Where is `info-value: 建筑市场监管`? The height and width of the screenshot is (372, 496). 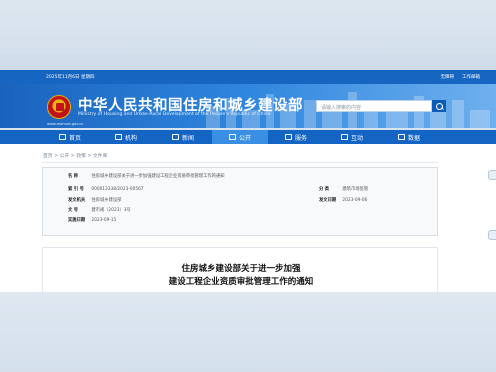
info-value: 建筑市场监管 is located at coordinates (355, 189).